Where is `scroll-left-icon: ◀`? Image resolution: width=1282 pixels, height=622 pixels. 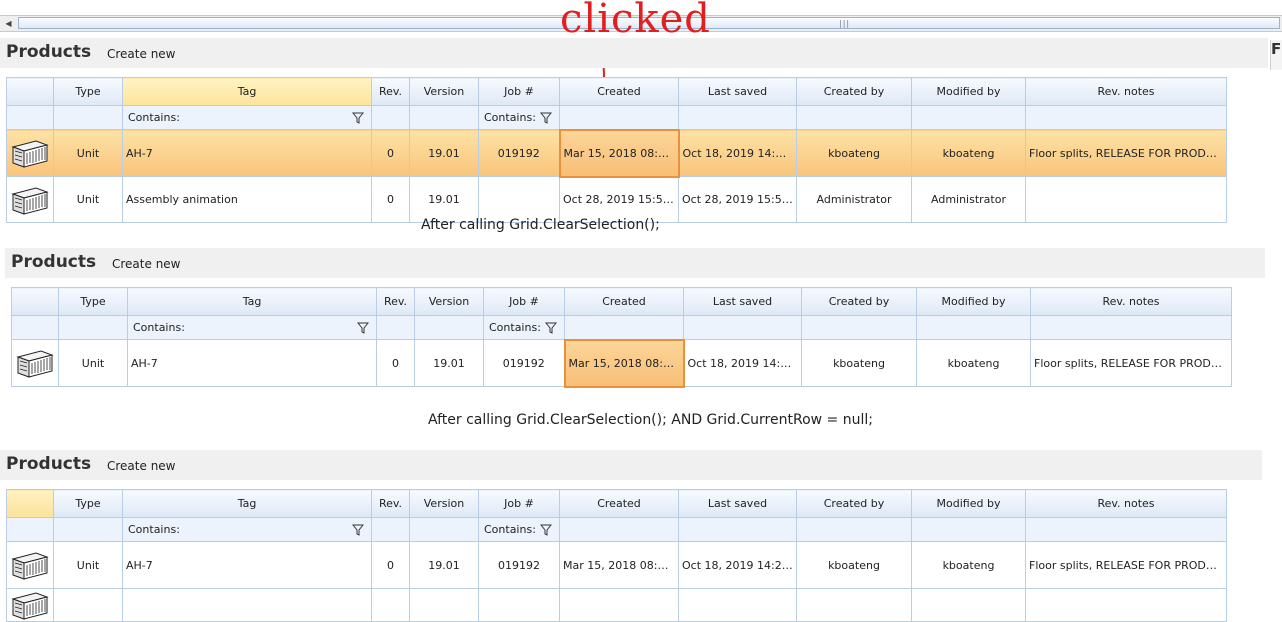 scroll-left-icon: ◀ is located at coordinates (8, 23).